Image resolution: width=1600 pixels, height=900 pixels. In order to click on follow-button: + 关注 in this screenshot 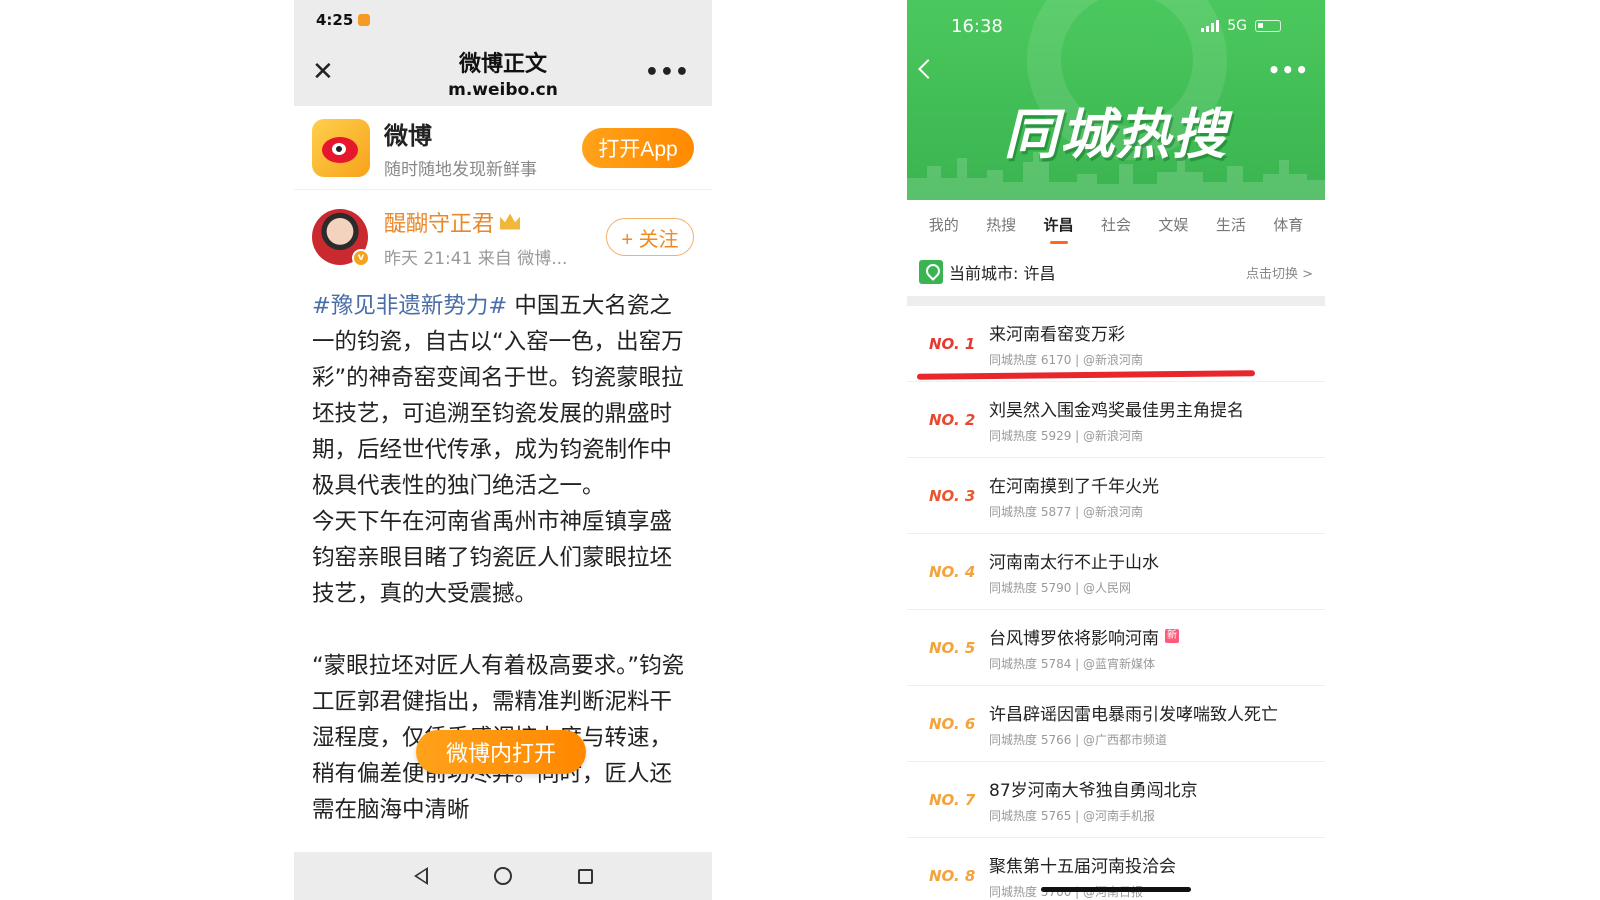, I will do `click(650, 237)`.